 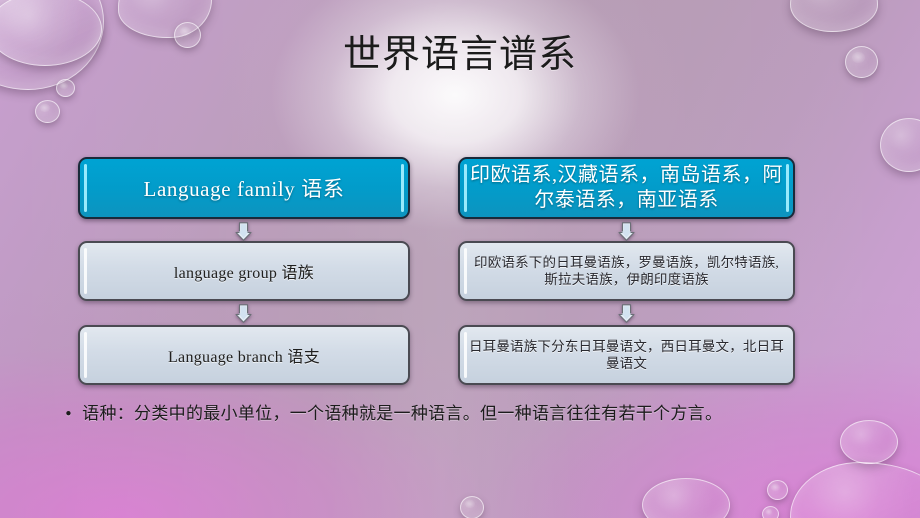 I want to click on node-branch-examples-label: 日耳曼语族下分东日耳曼语文，西日耳曼文，北日耳曼语文, so click(x=626, y=354).